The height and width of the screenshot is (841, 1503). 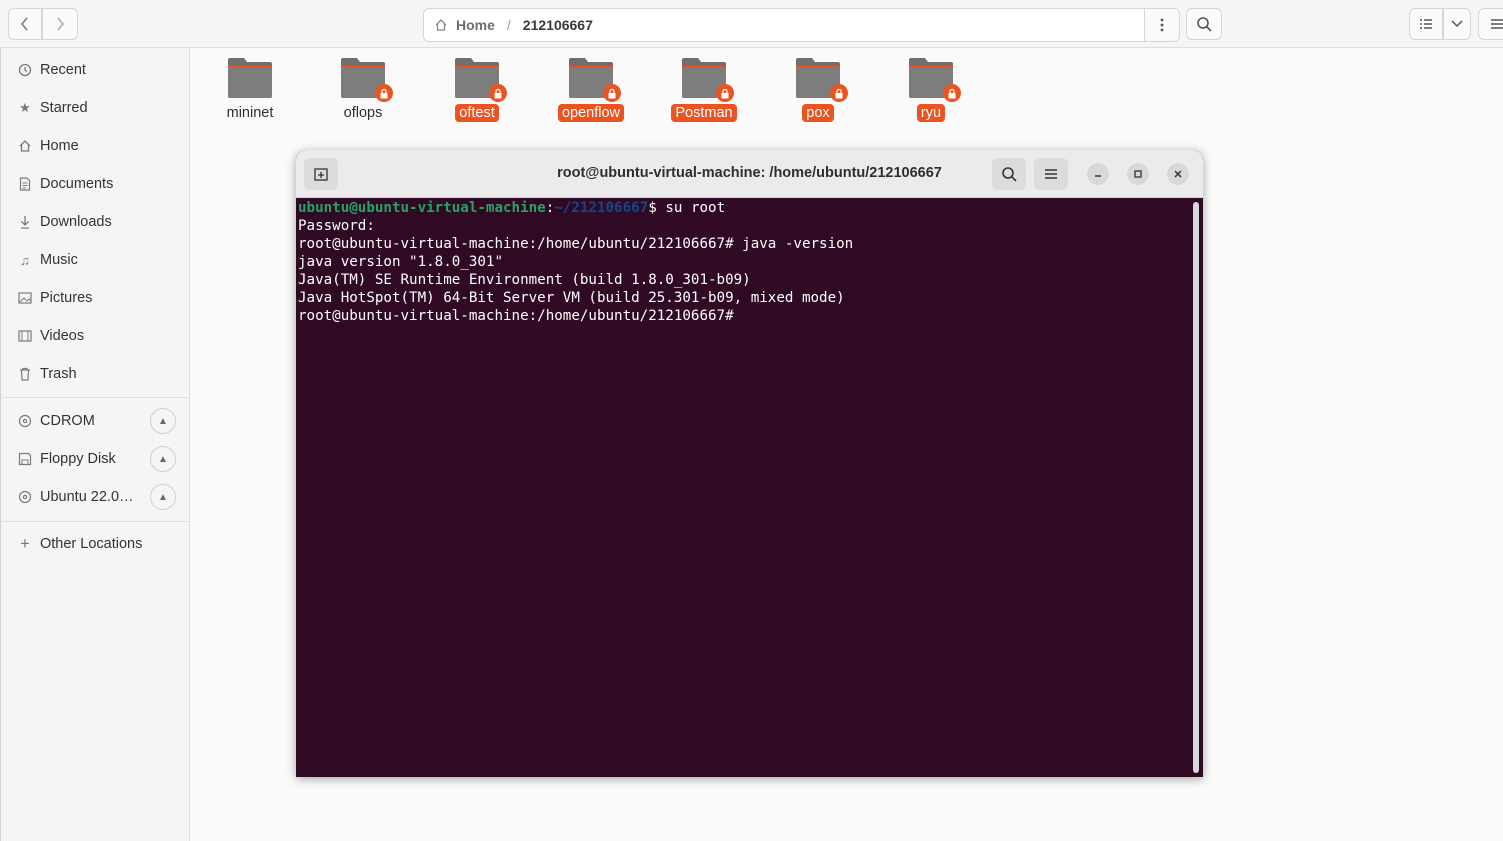 I want to click on sidebar-item-documents: Documents, so click(x=95, y=184).